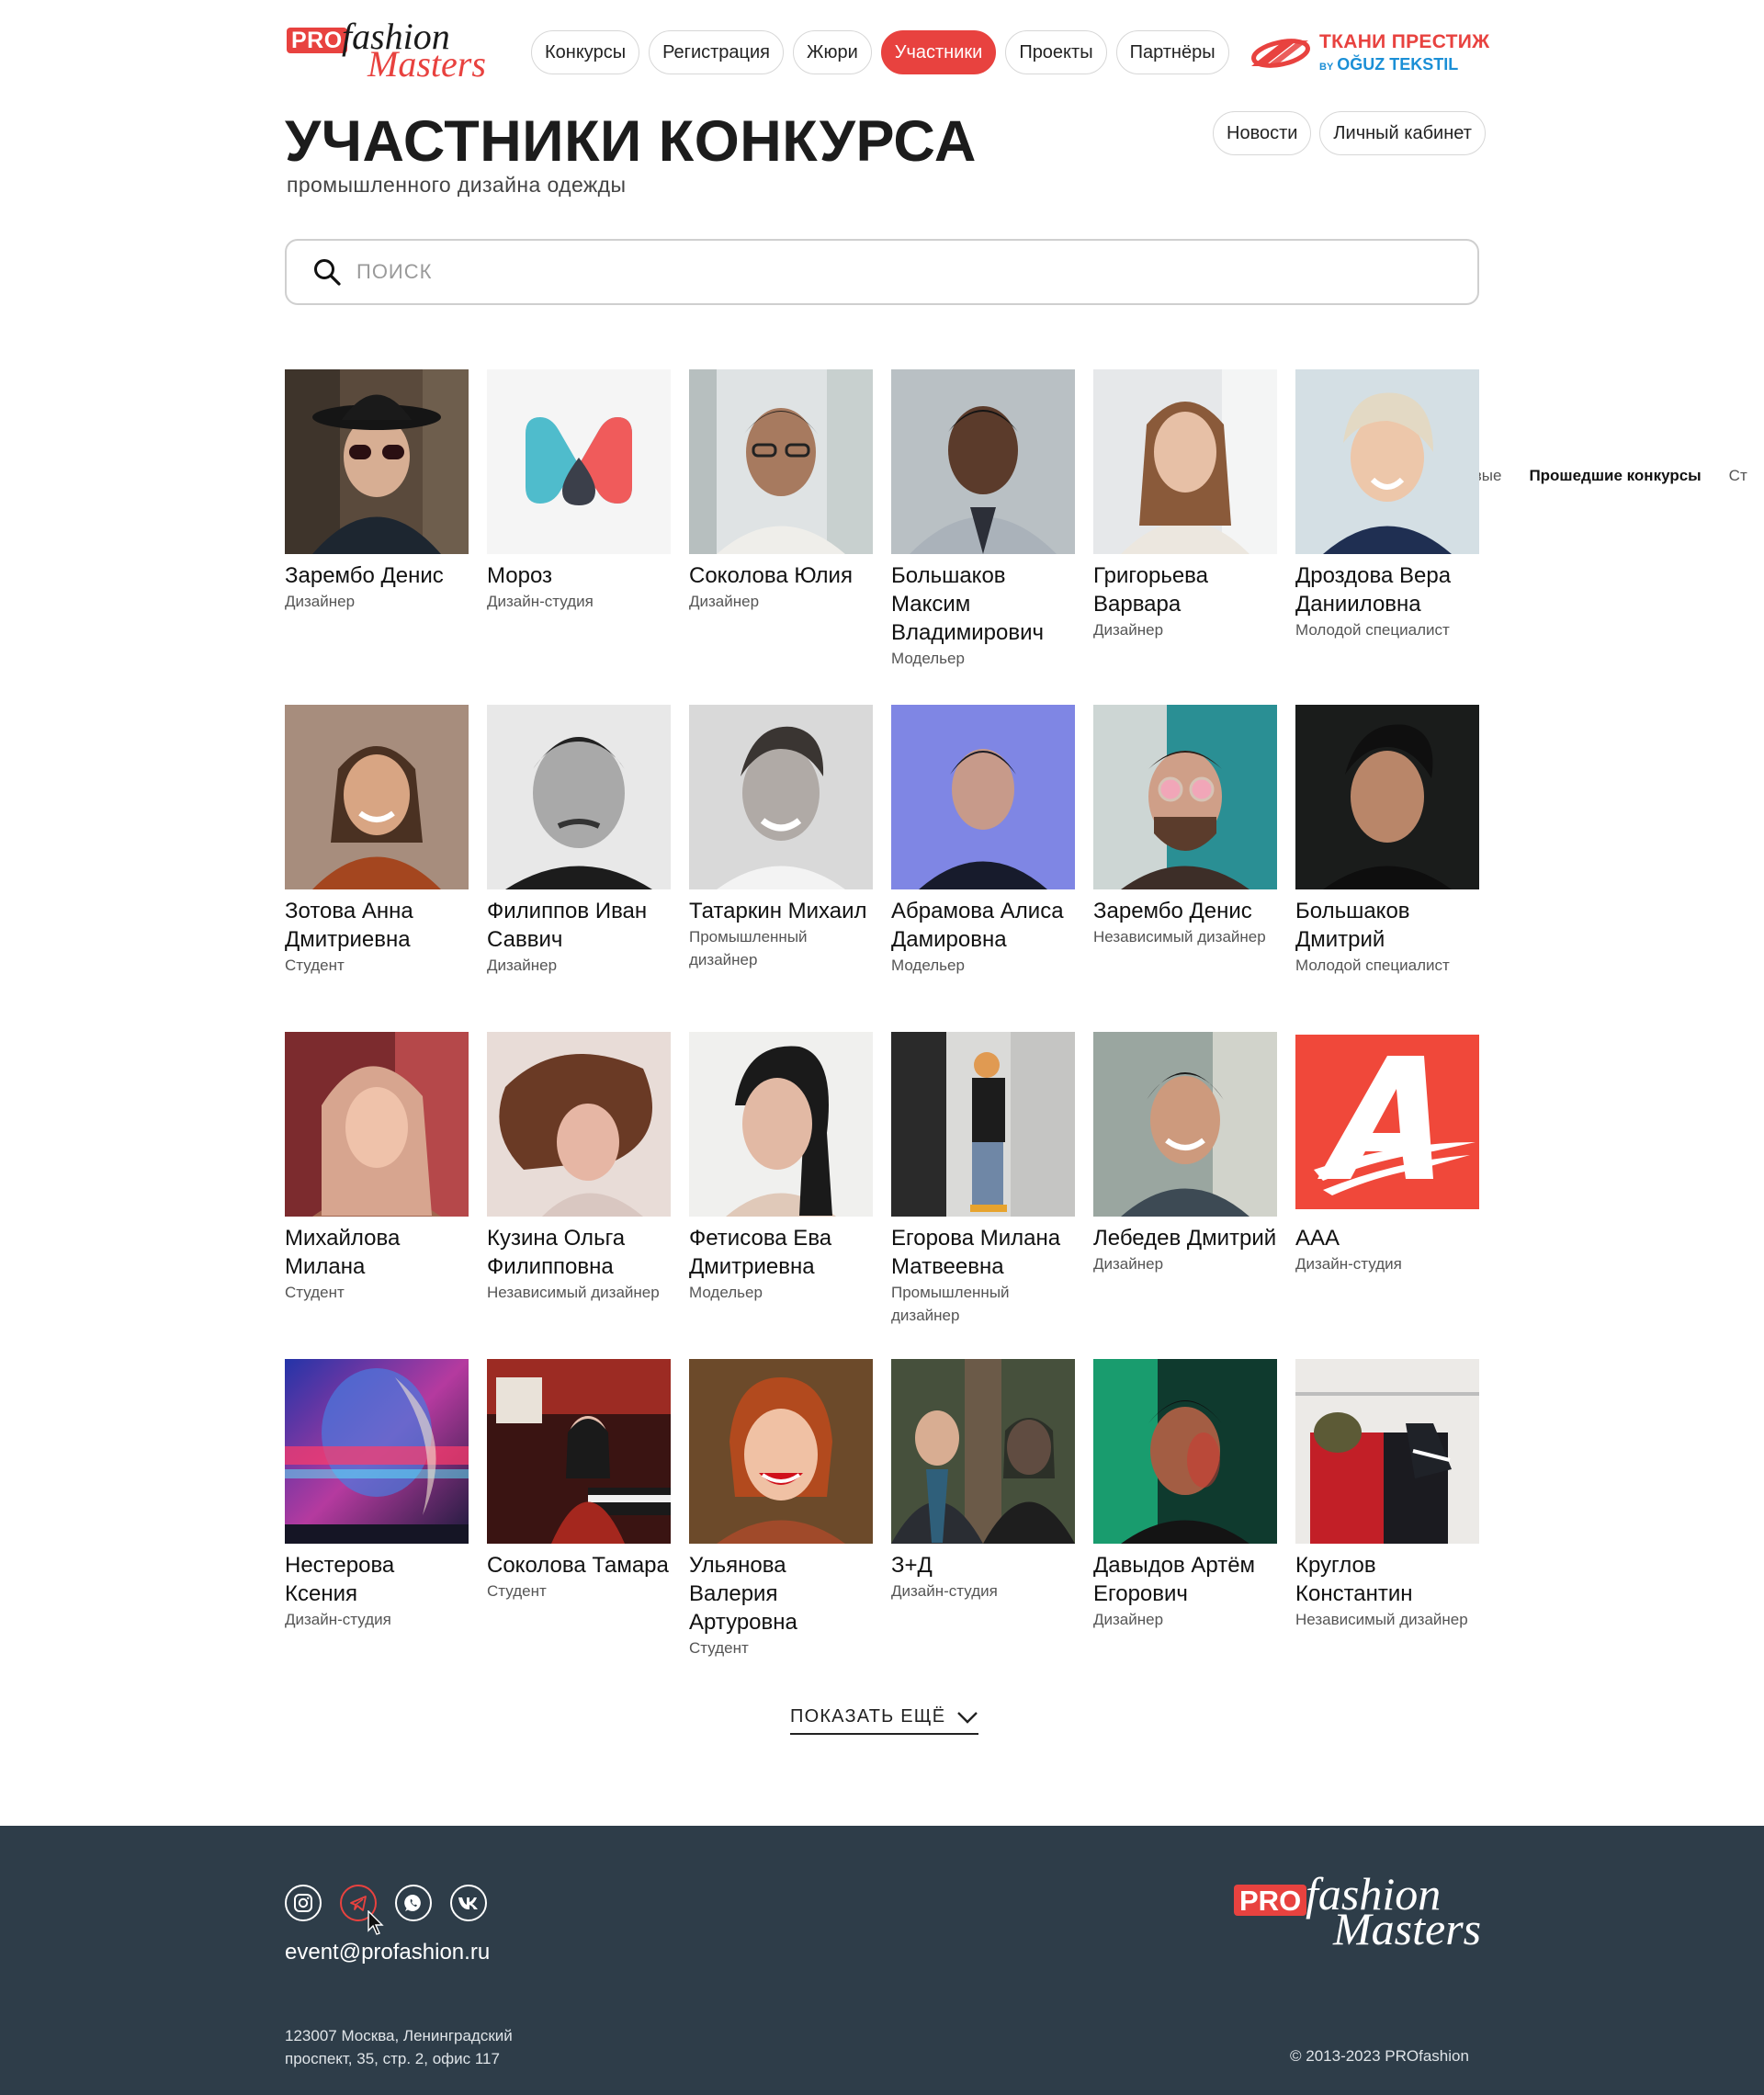 The height and width of the screenshot is (2095, 1764). Describe the element at coordinates (579, 575) in the screenshot. I see `participant-name: Мороз` at that location.